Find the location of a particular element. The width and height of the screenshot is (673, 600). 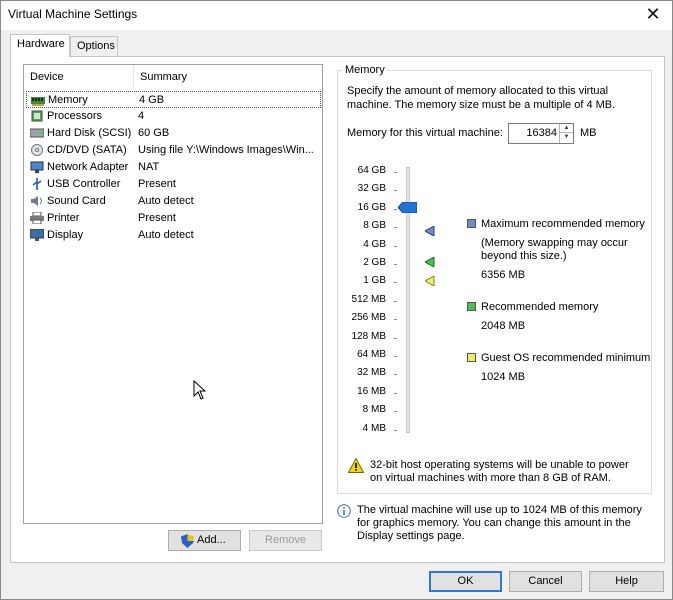

memory-stepper: 16384 ▲ ▼ is located at coordinates (541, 133).